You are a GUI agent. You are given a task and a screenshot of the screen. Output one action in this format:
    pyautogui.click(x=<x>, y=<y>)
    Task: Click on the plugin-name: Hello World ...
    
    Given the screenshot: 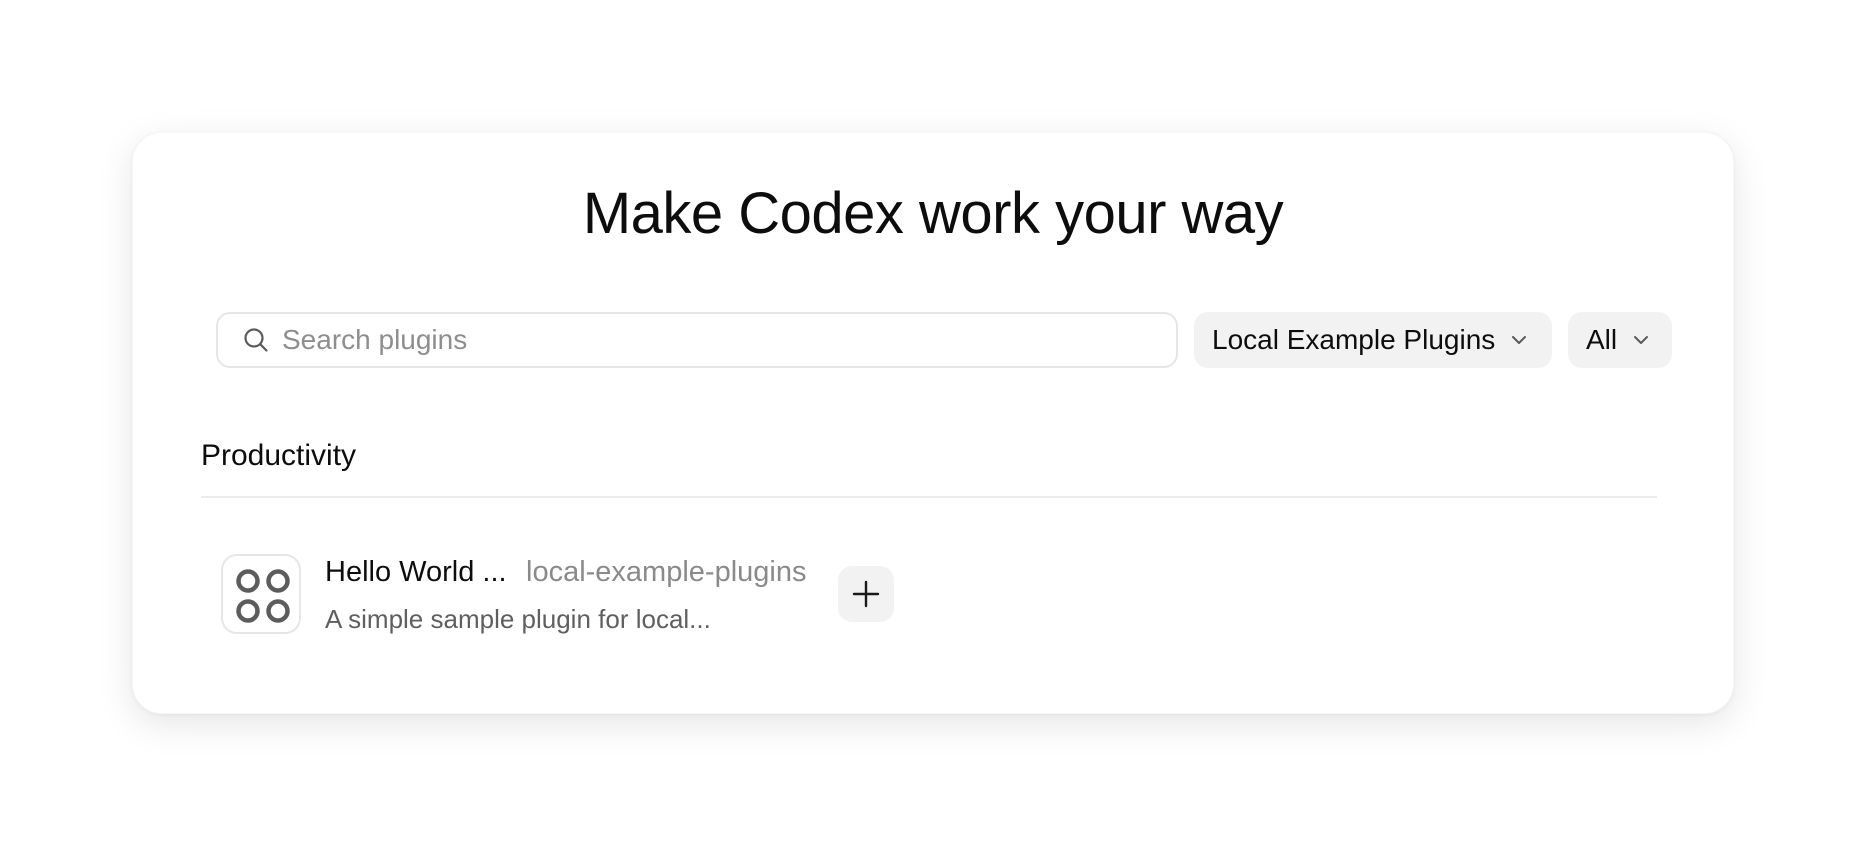 What is the action you would take?
    pyautogui.click(x=416, y=572)
    